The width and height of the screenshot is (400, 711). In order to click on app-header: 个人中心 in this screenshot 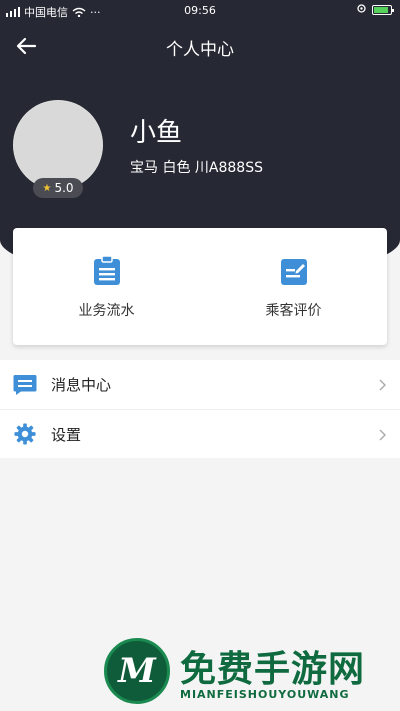, I will do `click(200, 46)`.